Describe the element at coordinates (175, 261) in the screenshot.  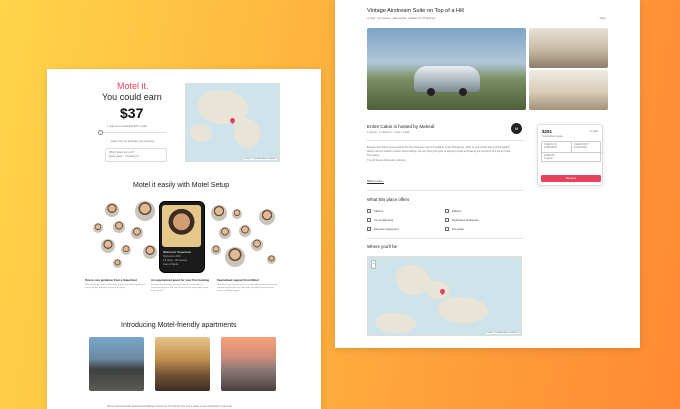
I see `phone-card-line: 4.9 rating · 120 reviews` at that location.